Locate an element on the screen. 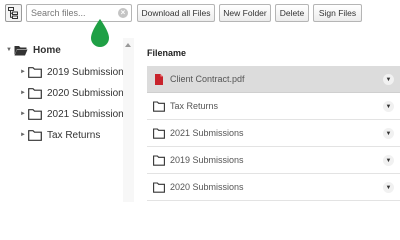 This screenshot has width=400, height=240. tree-label: 2021 Submissions is located at coordinates (88, 114).